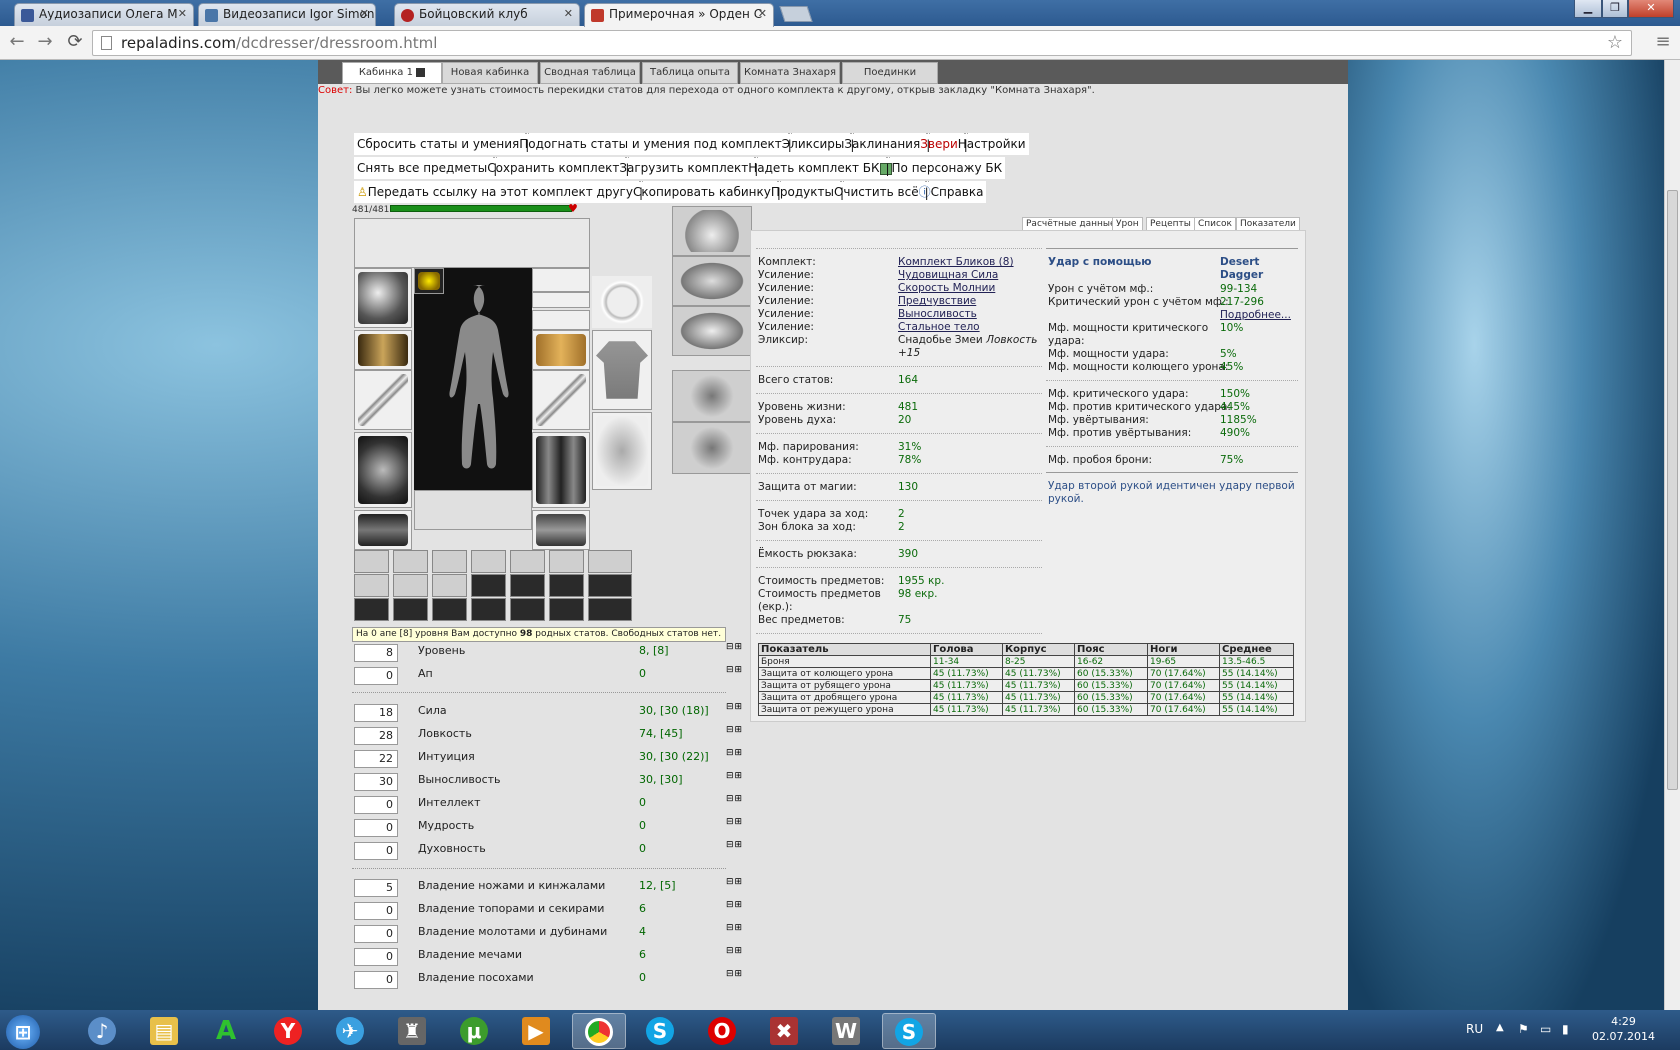 The image size is (1680, 1050). Describe the element at coordinates (553, 168) in the screenshot. I see `save-set-link: Сохранить комплект` at that location.